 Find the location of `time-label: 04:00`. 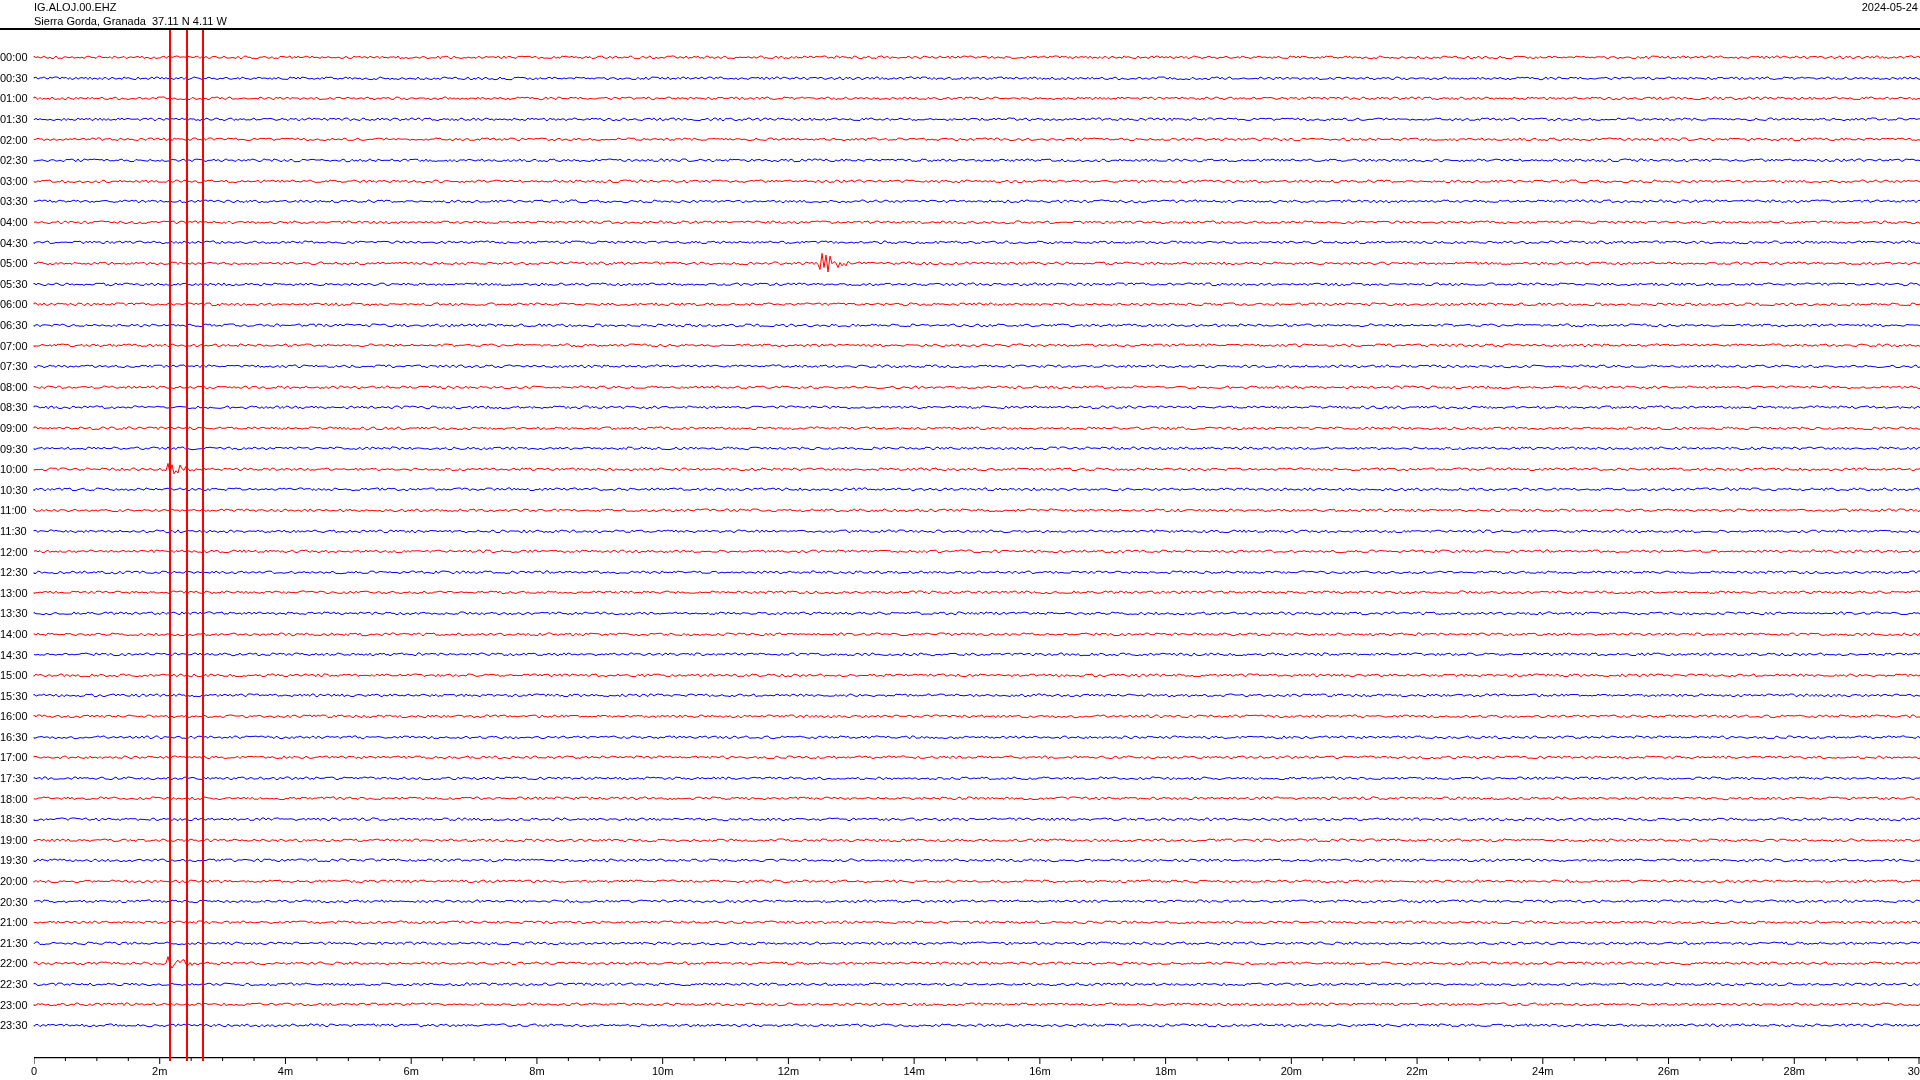

time-label: 04:00 is located at coordinates (14, 222).